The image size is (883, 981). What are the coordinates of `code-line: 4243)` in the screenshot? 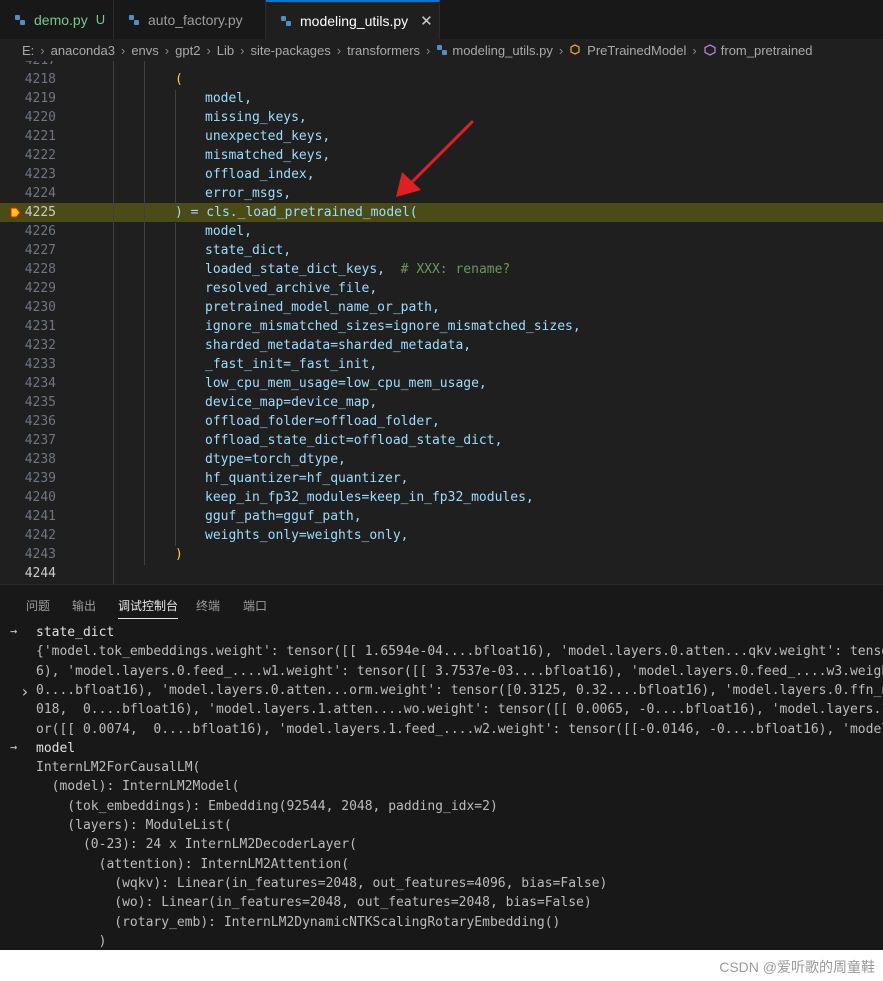 It's located at (441, 554).